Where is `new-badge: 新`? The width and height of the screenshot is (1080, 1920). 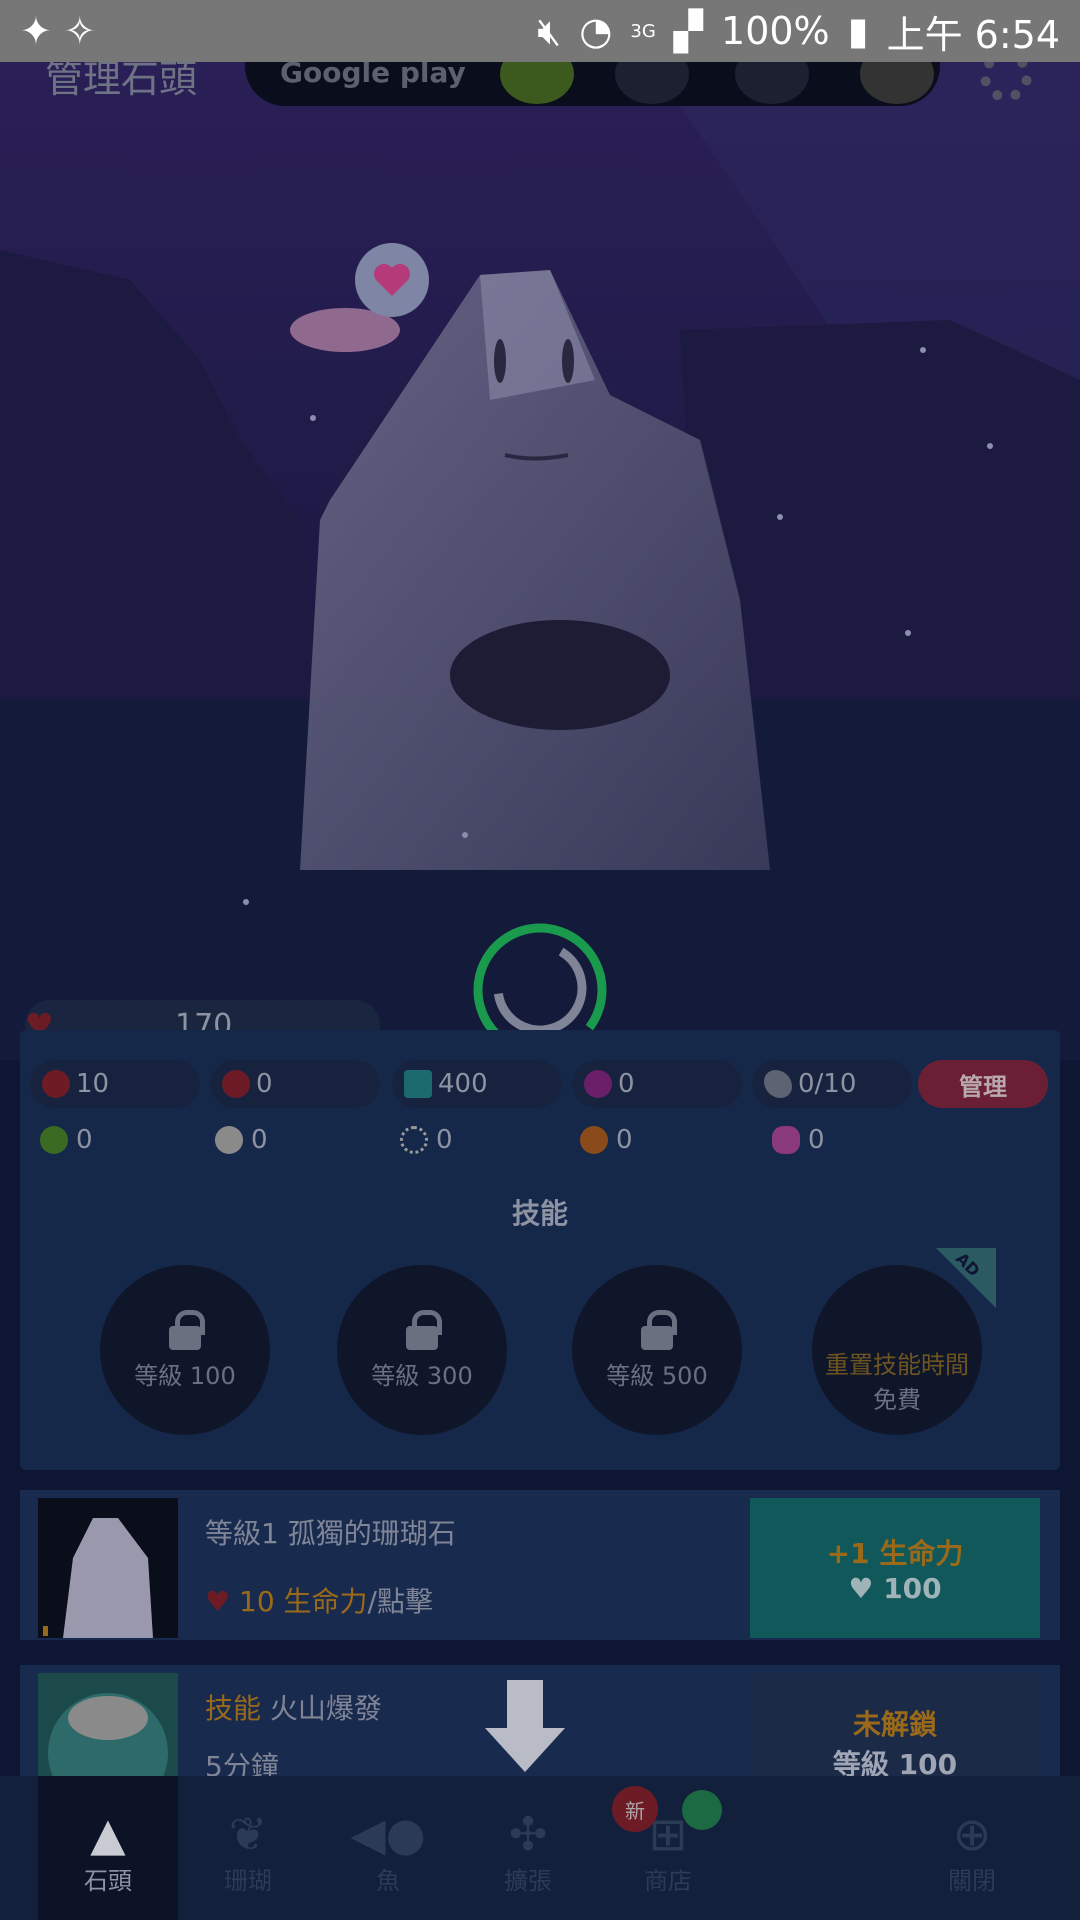 new-badge: 新 is located at coordinates (635, 1809).